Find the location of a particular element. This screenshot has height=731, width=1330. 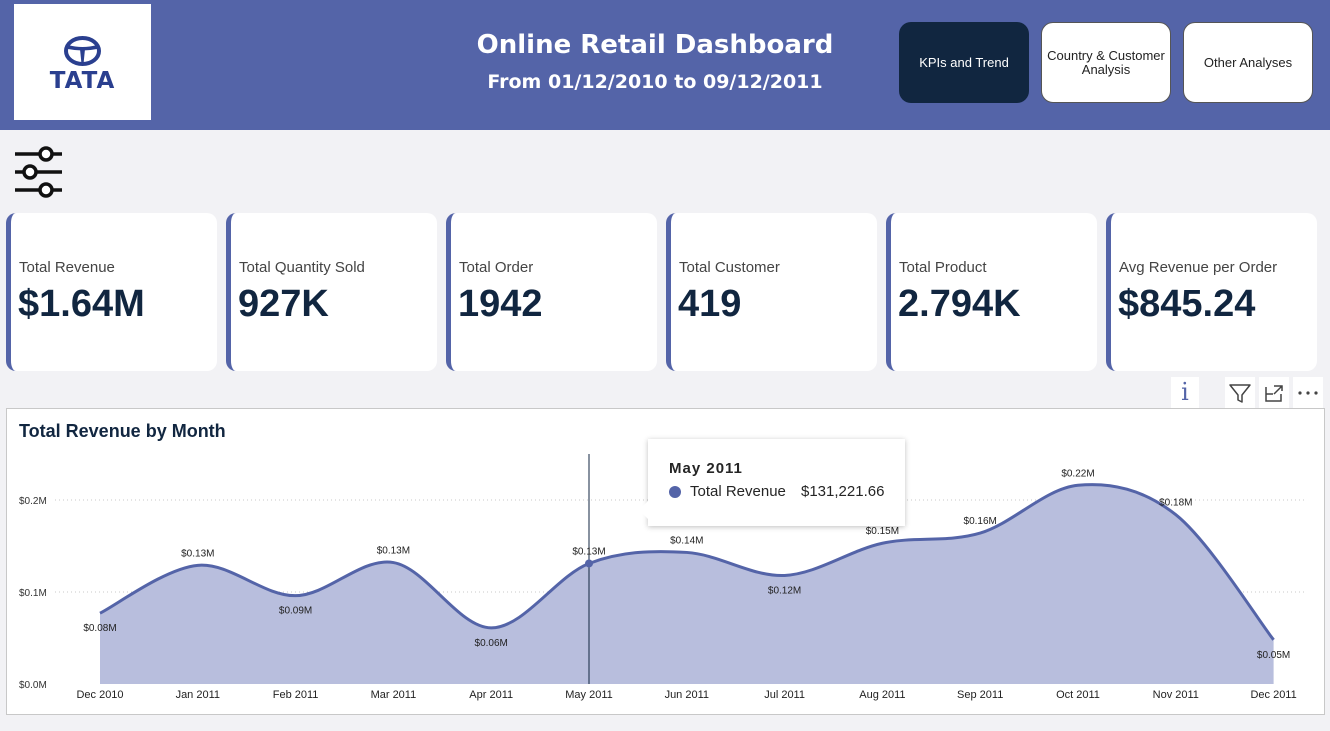

kpi-label: Total Order is located at coordinates (496, 267).